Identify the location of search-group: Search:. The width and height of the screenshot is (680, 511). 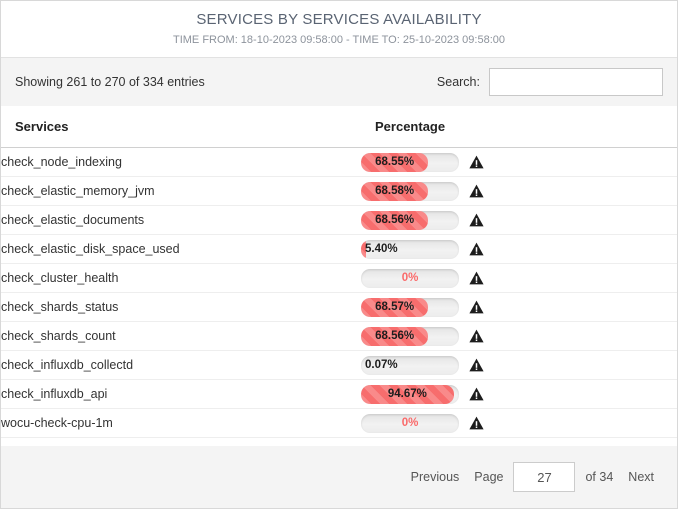
(550, 82).